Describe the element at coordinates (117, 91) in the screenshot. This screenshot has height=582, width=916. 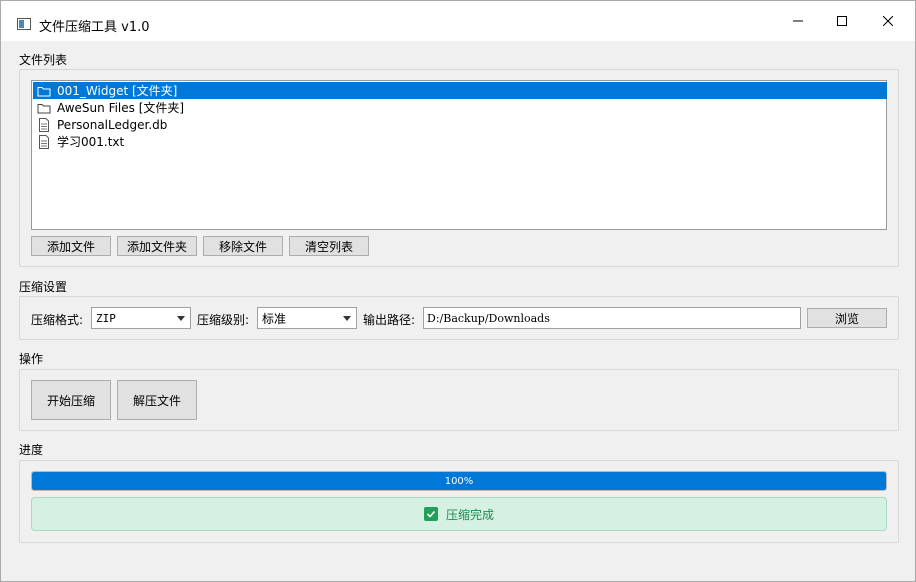
I see `list-item-label: 001_Widget [文件夹]` at that location.